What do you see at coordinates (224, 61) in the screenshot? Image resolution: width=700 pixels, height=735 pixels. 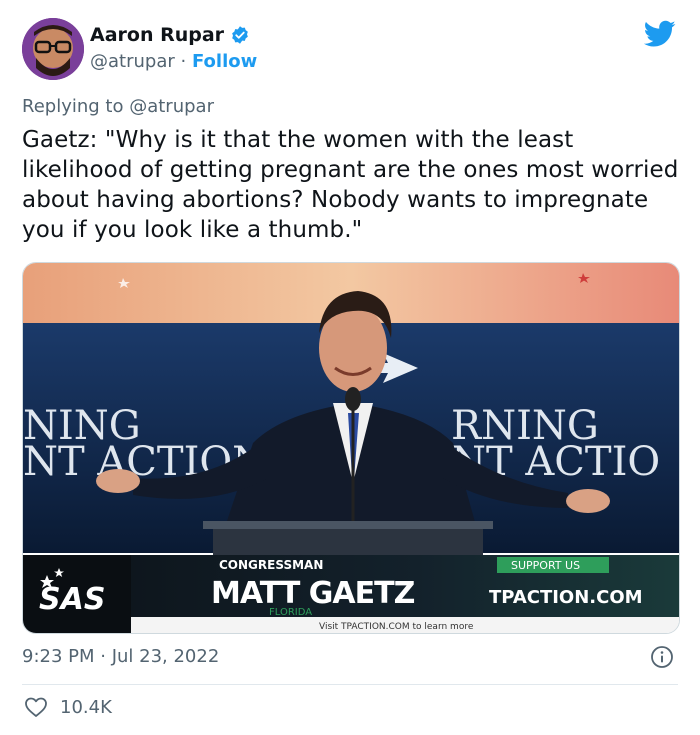 I see `follow-button: Follow` at bounding box center [224, 61].